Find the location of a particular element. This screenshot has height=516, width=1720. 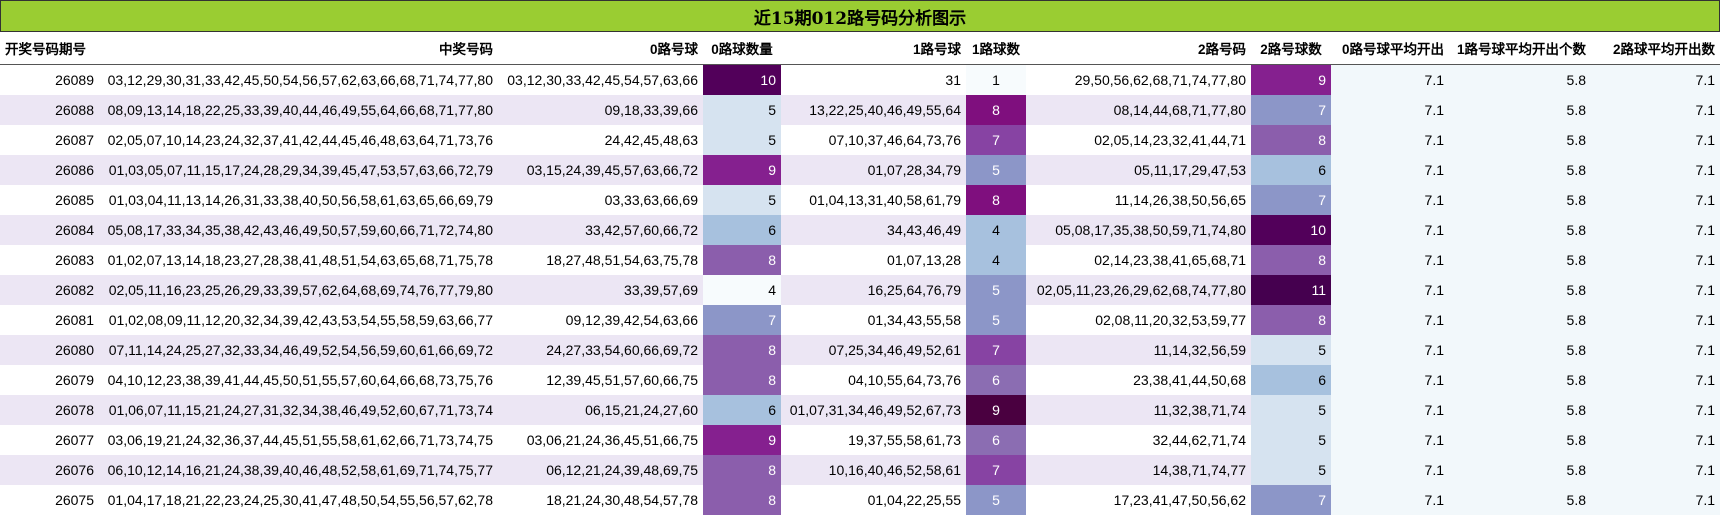

cell-route2-balls: 05,08,17,35,38,50,59,71,74,80 is located at coordinates (1138, 230).